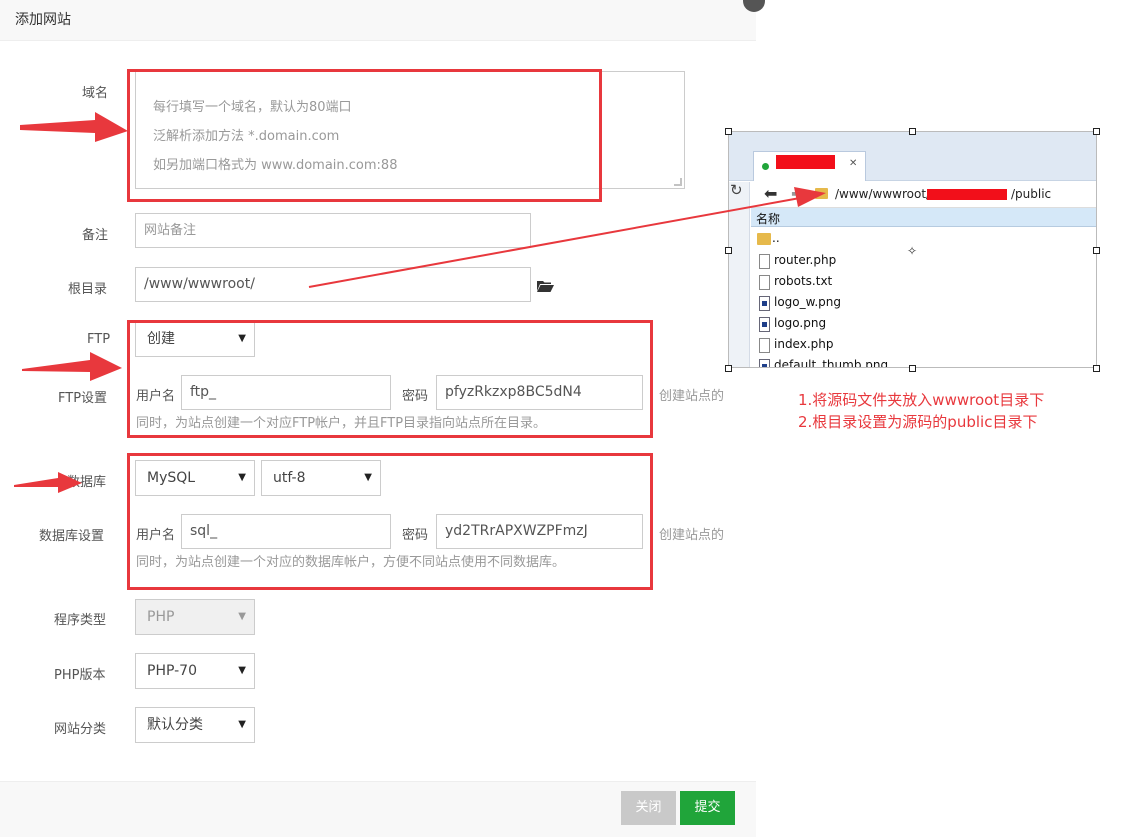 This screenshot has height=837, width=1124. What do you see at coordinates (161, 617) in the screenshot?
I see `program-type-value: PHP` at bounding box center [161, 617].